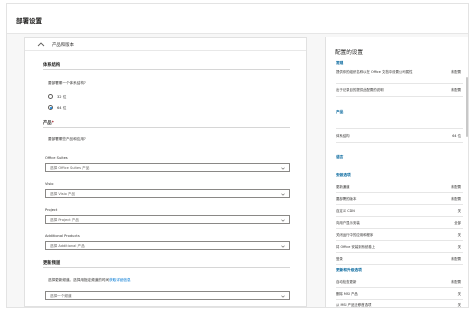  Describe the element at coordinates (339, 63) in the screenshot. I see `section-general-title: 常规` at that location.